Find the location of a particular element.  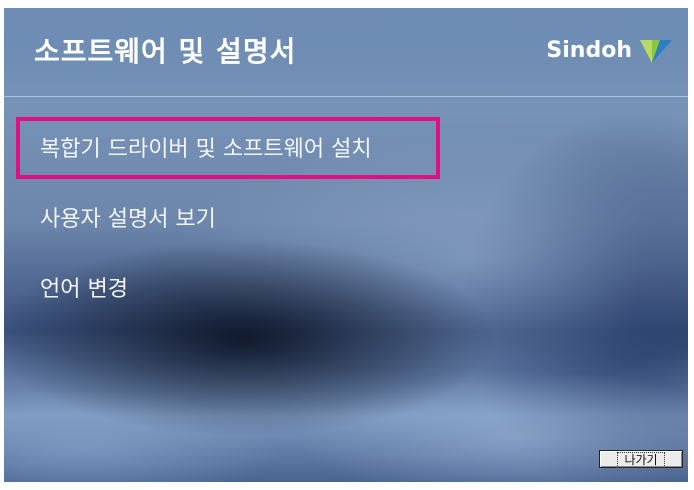

exit-button-label: 나가기 is located at coordinates (641, 460).